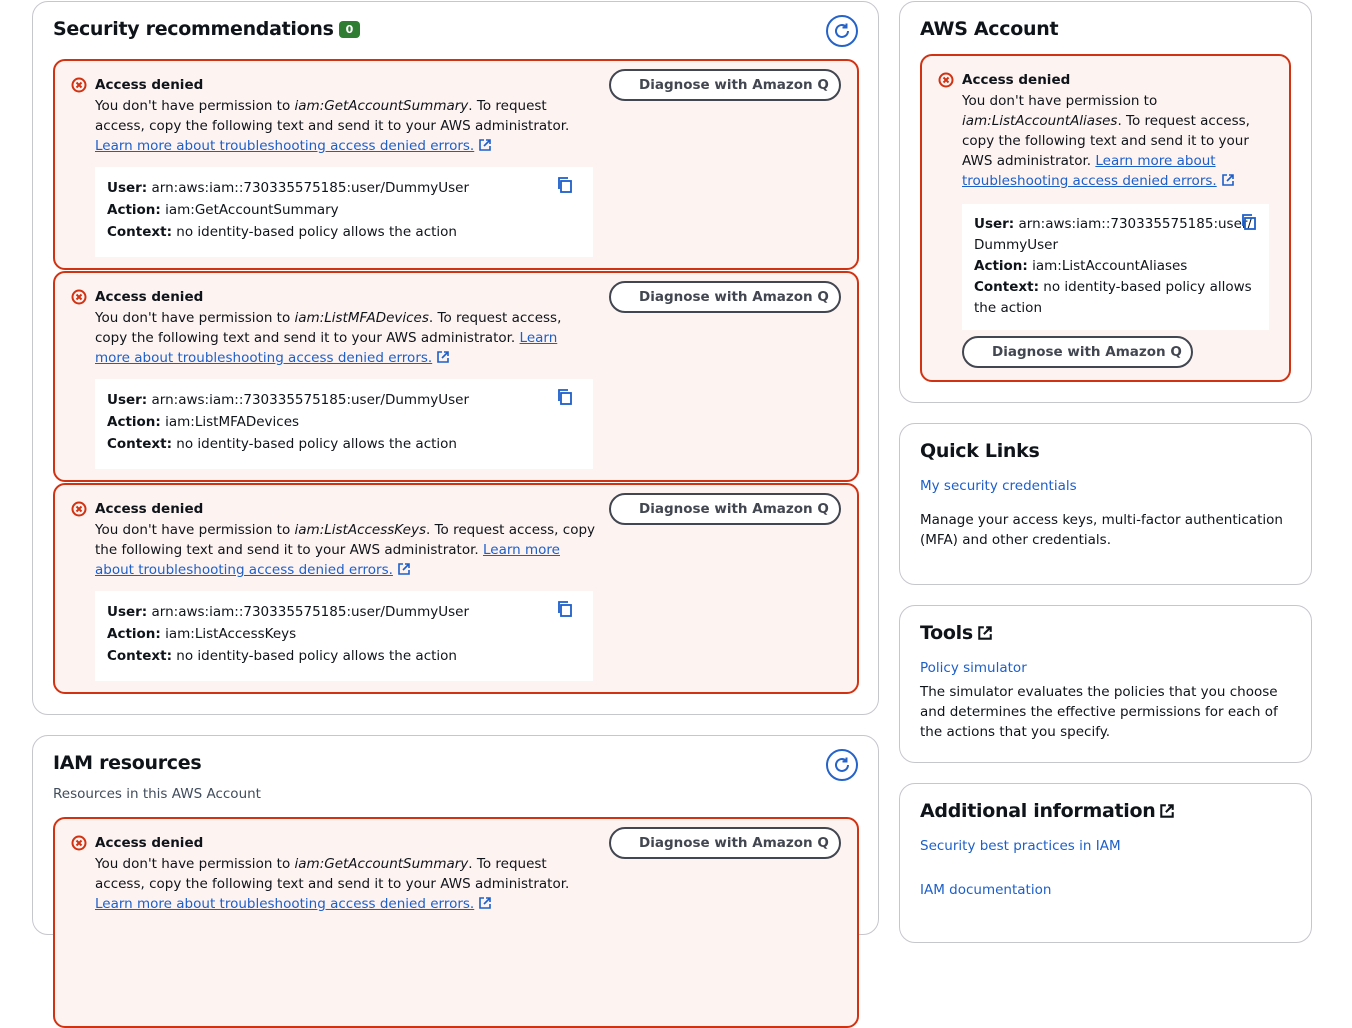 The image size is (1352, 1028). I want to click on security-recommendations-title: Security recommendations 0, so click(206, 29).